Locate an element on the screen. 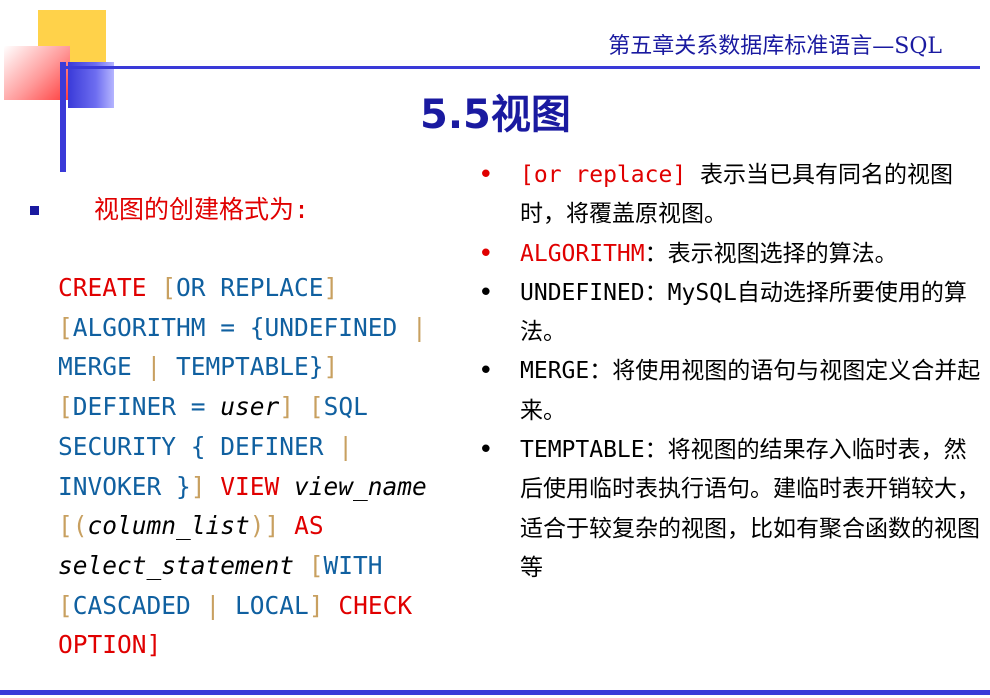  code-line: CREATE [OR REPLACE] is located at coordinates (198, 287).